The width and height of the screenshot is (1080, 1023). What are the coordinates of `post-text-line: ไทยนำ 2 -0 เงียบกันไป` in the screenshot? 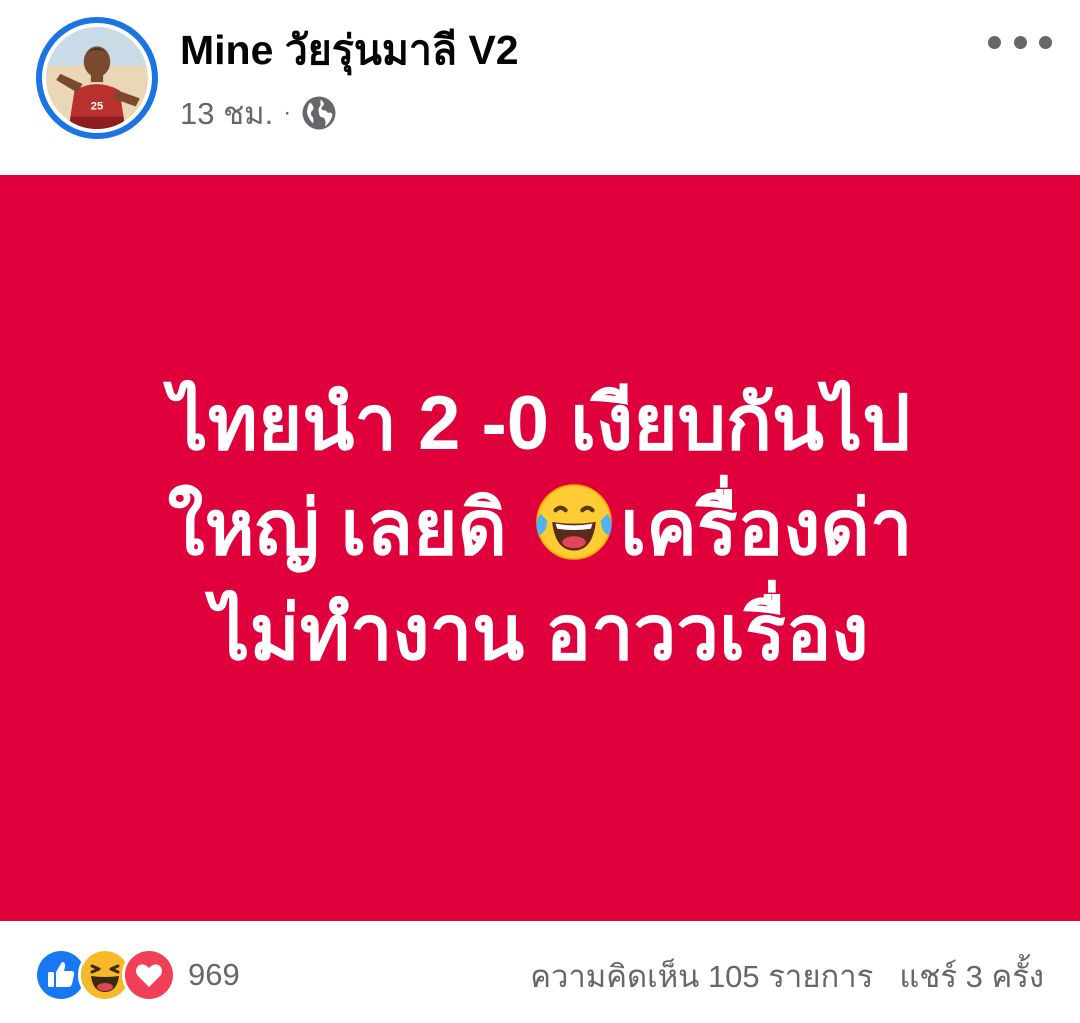 It's located at (540, 423).